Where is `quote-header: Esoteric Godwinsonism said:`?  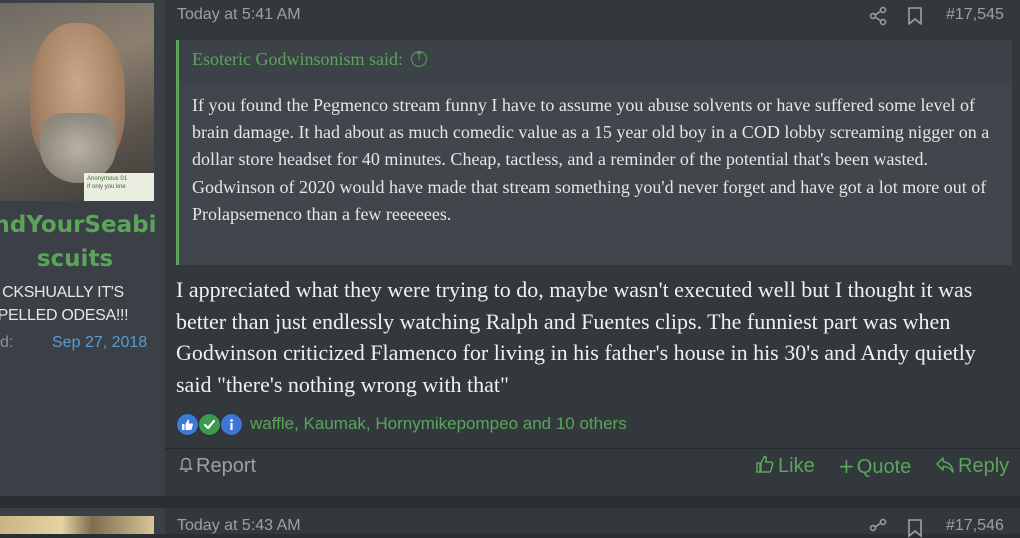
quote-header: Esoteric Godwinsonism said: is located at coordinates (309, 59).